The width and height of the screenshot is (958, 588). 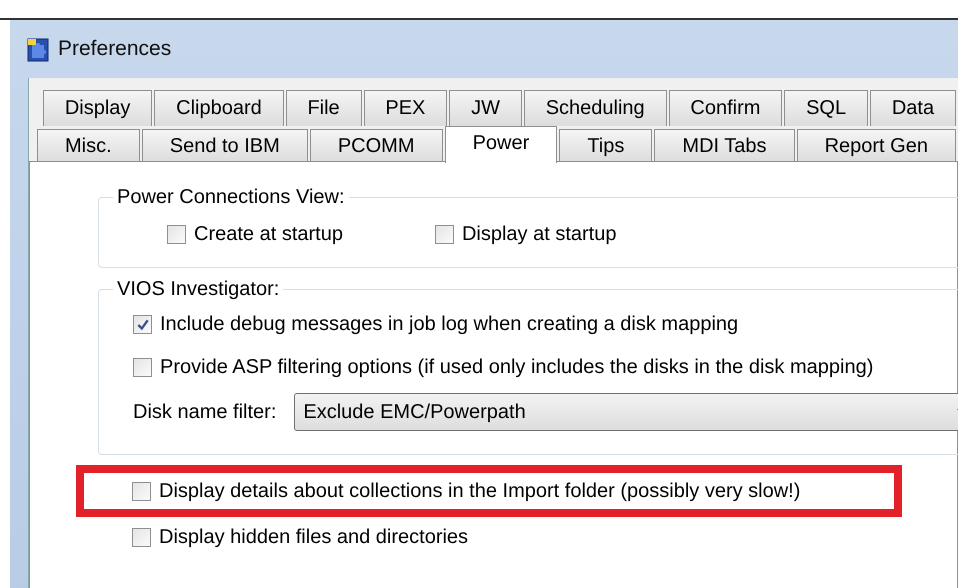 I want to click on checkbox-label: Display details about collections in the Import folder (possibly very slow!), so click(x=479, y=491).